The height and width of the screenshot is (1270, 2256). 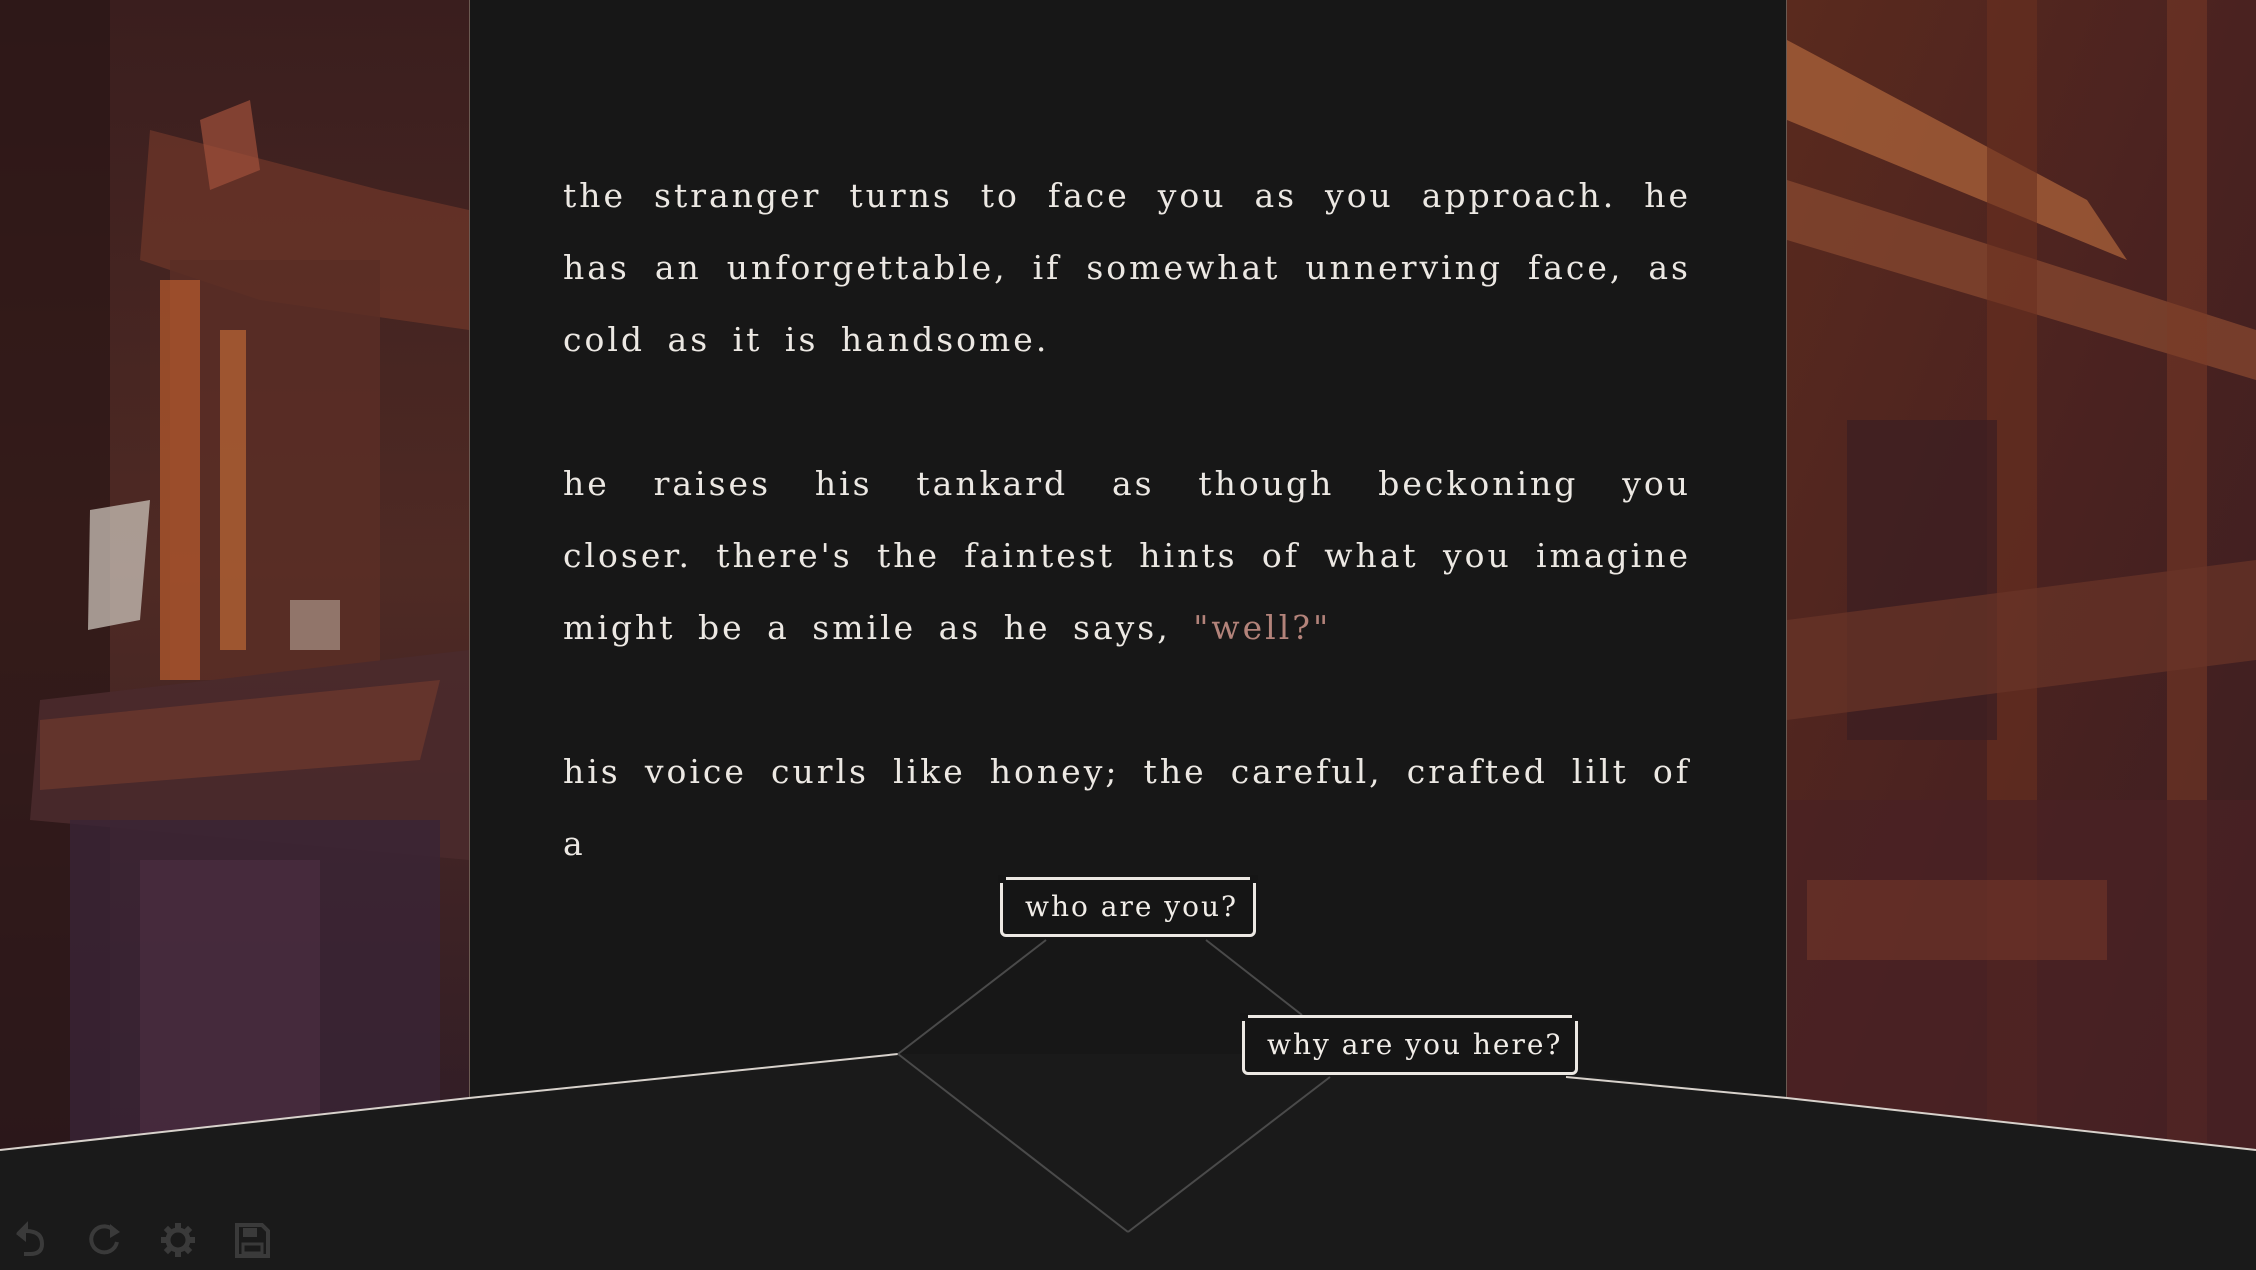 I want to click on choice-why-are-you-here-button: why are you here?, so click(x=1410, y=1044).